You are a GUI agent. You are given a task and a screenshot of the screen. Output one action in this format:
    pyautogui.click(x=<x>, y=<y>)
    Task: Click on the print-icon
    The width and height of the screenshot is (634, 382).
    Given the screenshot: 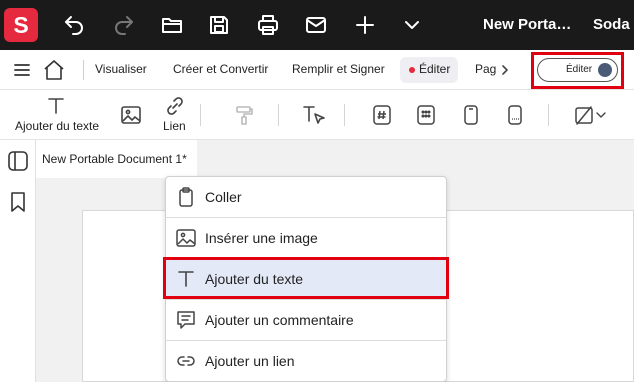 What is the action you would take?
    pyautogui.click(x=268, y=25)
    